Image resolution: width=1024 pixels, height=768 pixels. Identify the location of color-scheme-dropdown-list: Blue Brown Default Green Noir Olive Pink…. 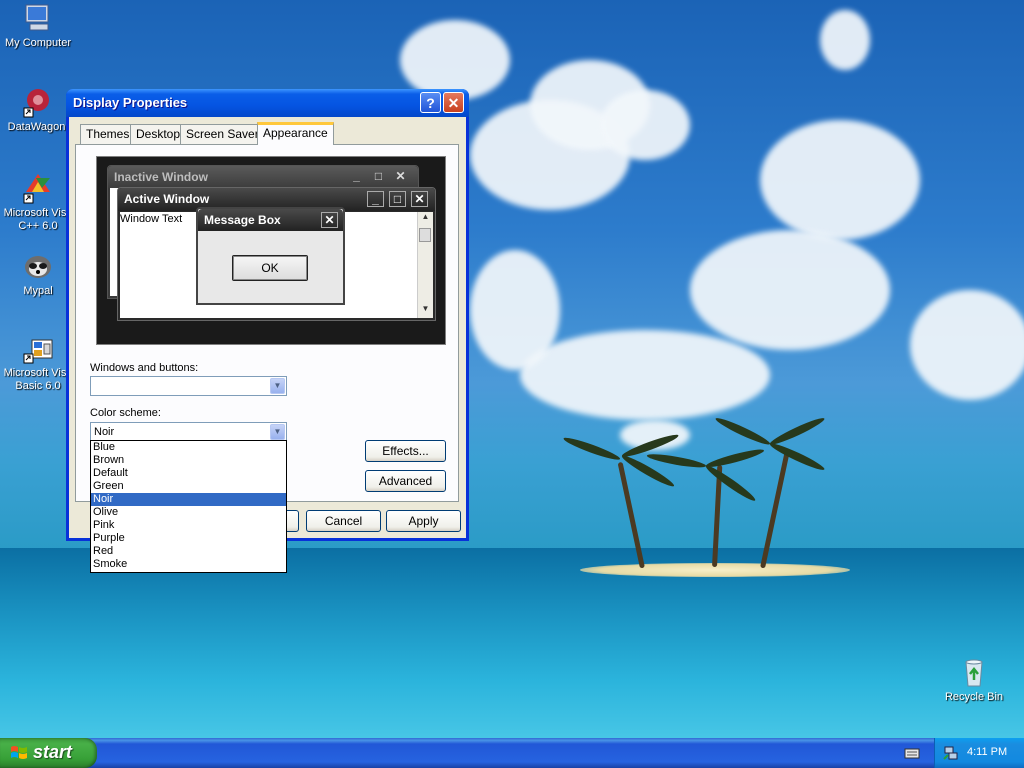
(188, 506).